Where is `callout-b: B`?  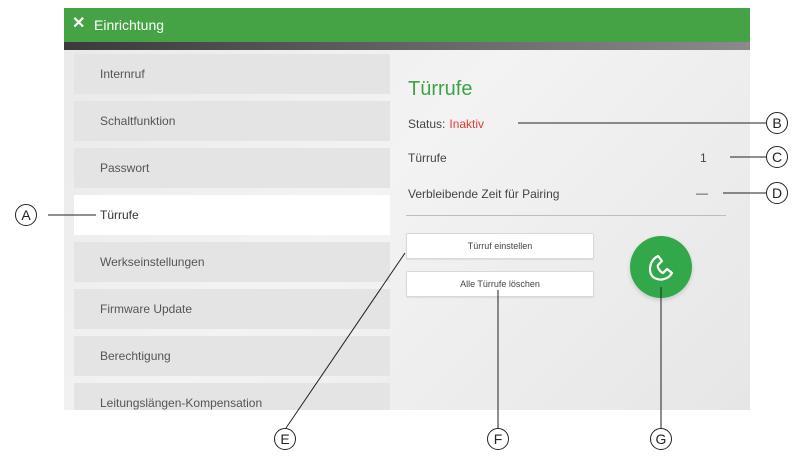 callout-b: B is located at coordinates (777, 123).